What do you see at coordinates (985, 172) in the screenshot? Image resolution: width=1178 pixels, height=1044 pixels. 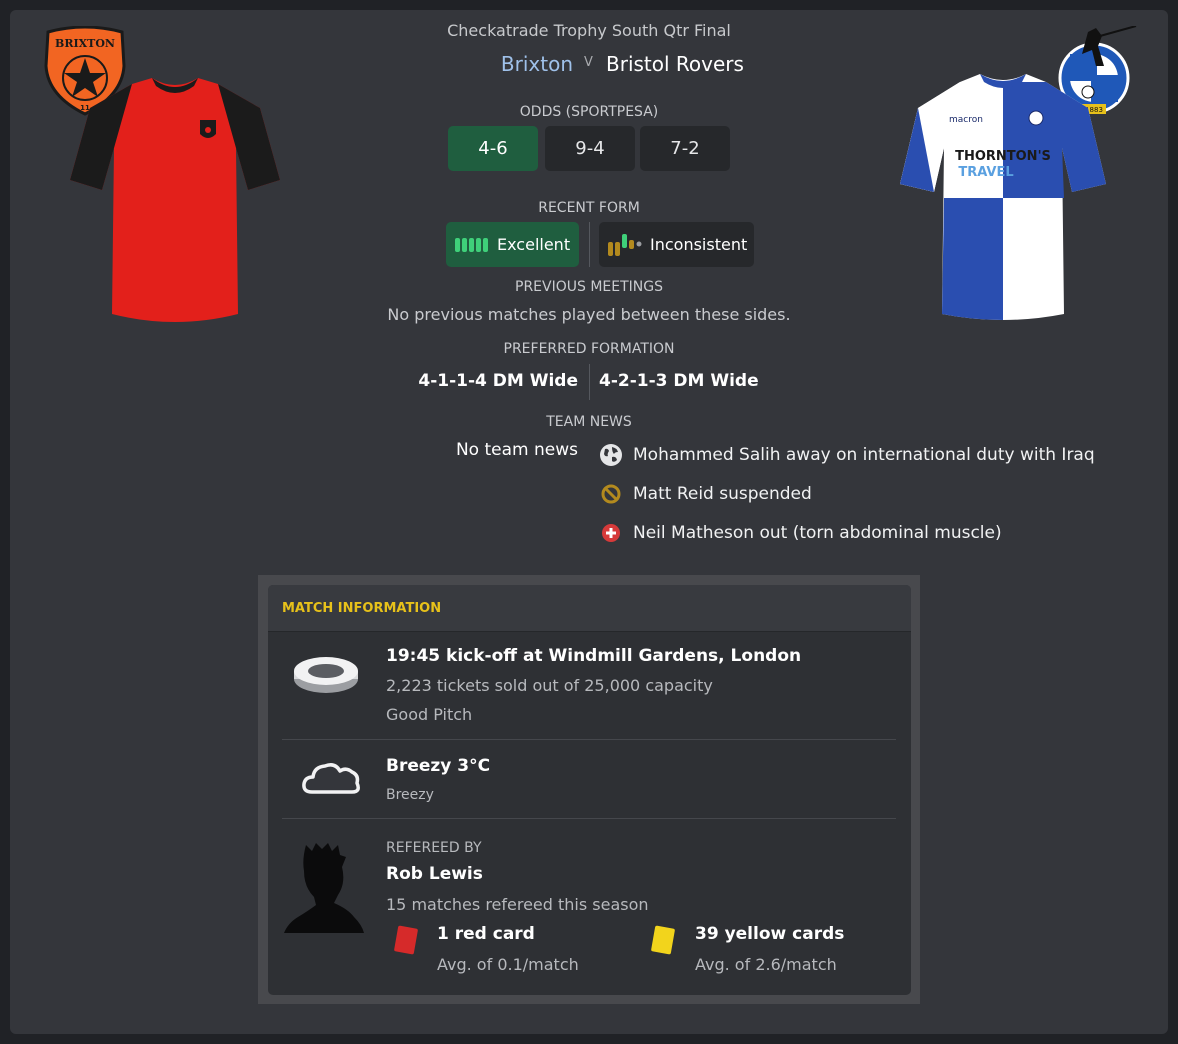 I see `svg-text: TRAVEL` at bounding box center [985, 172].